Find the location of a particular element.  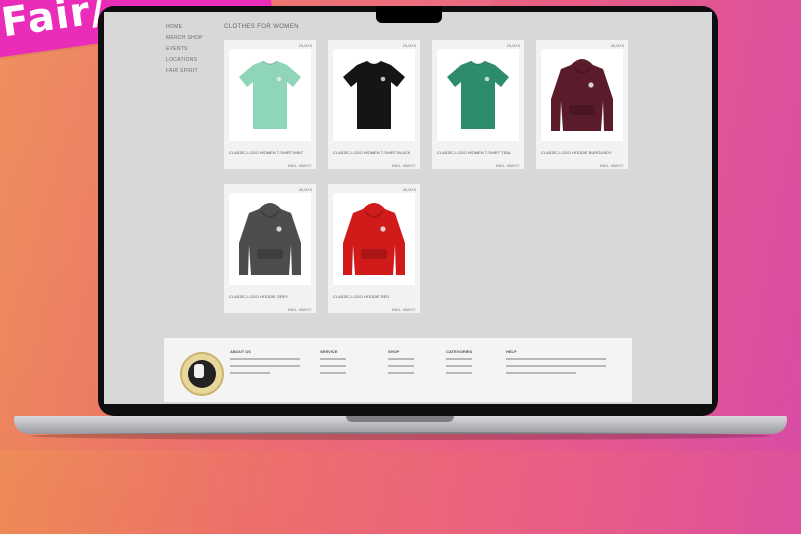

nav-item-spirit: FAIR SPIRIT is located at coordinates (196, 71).